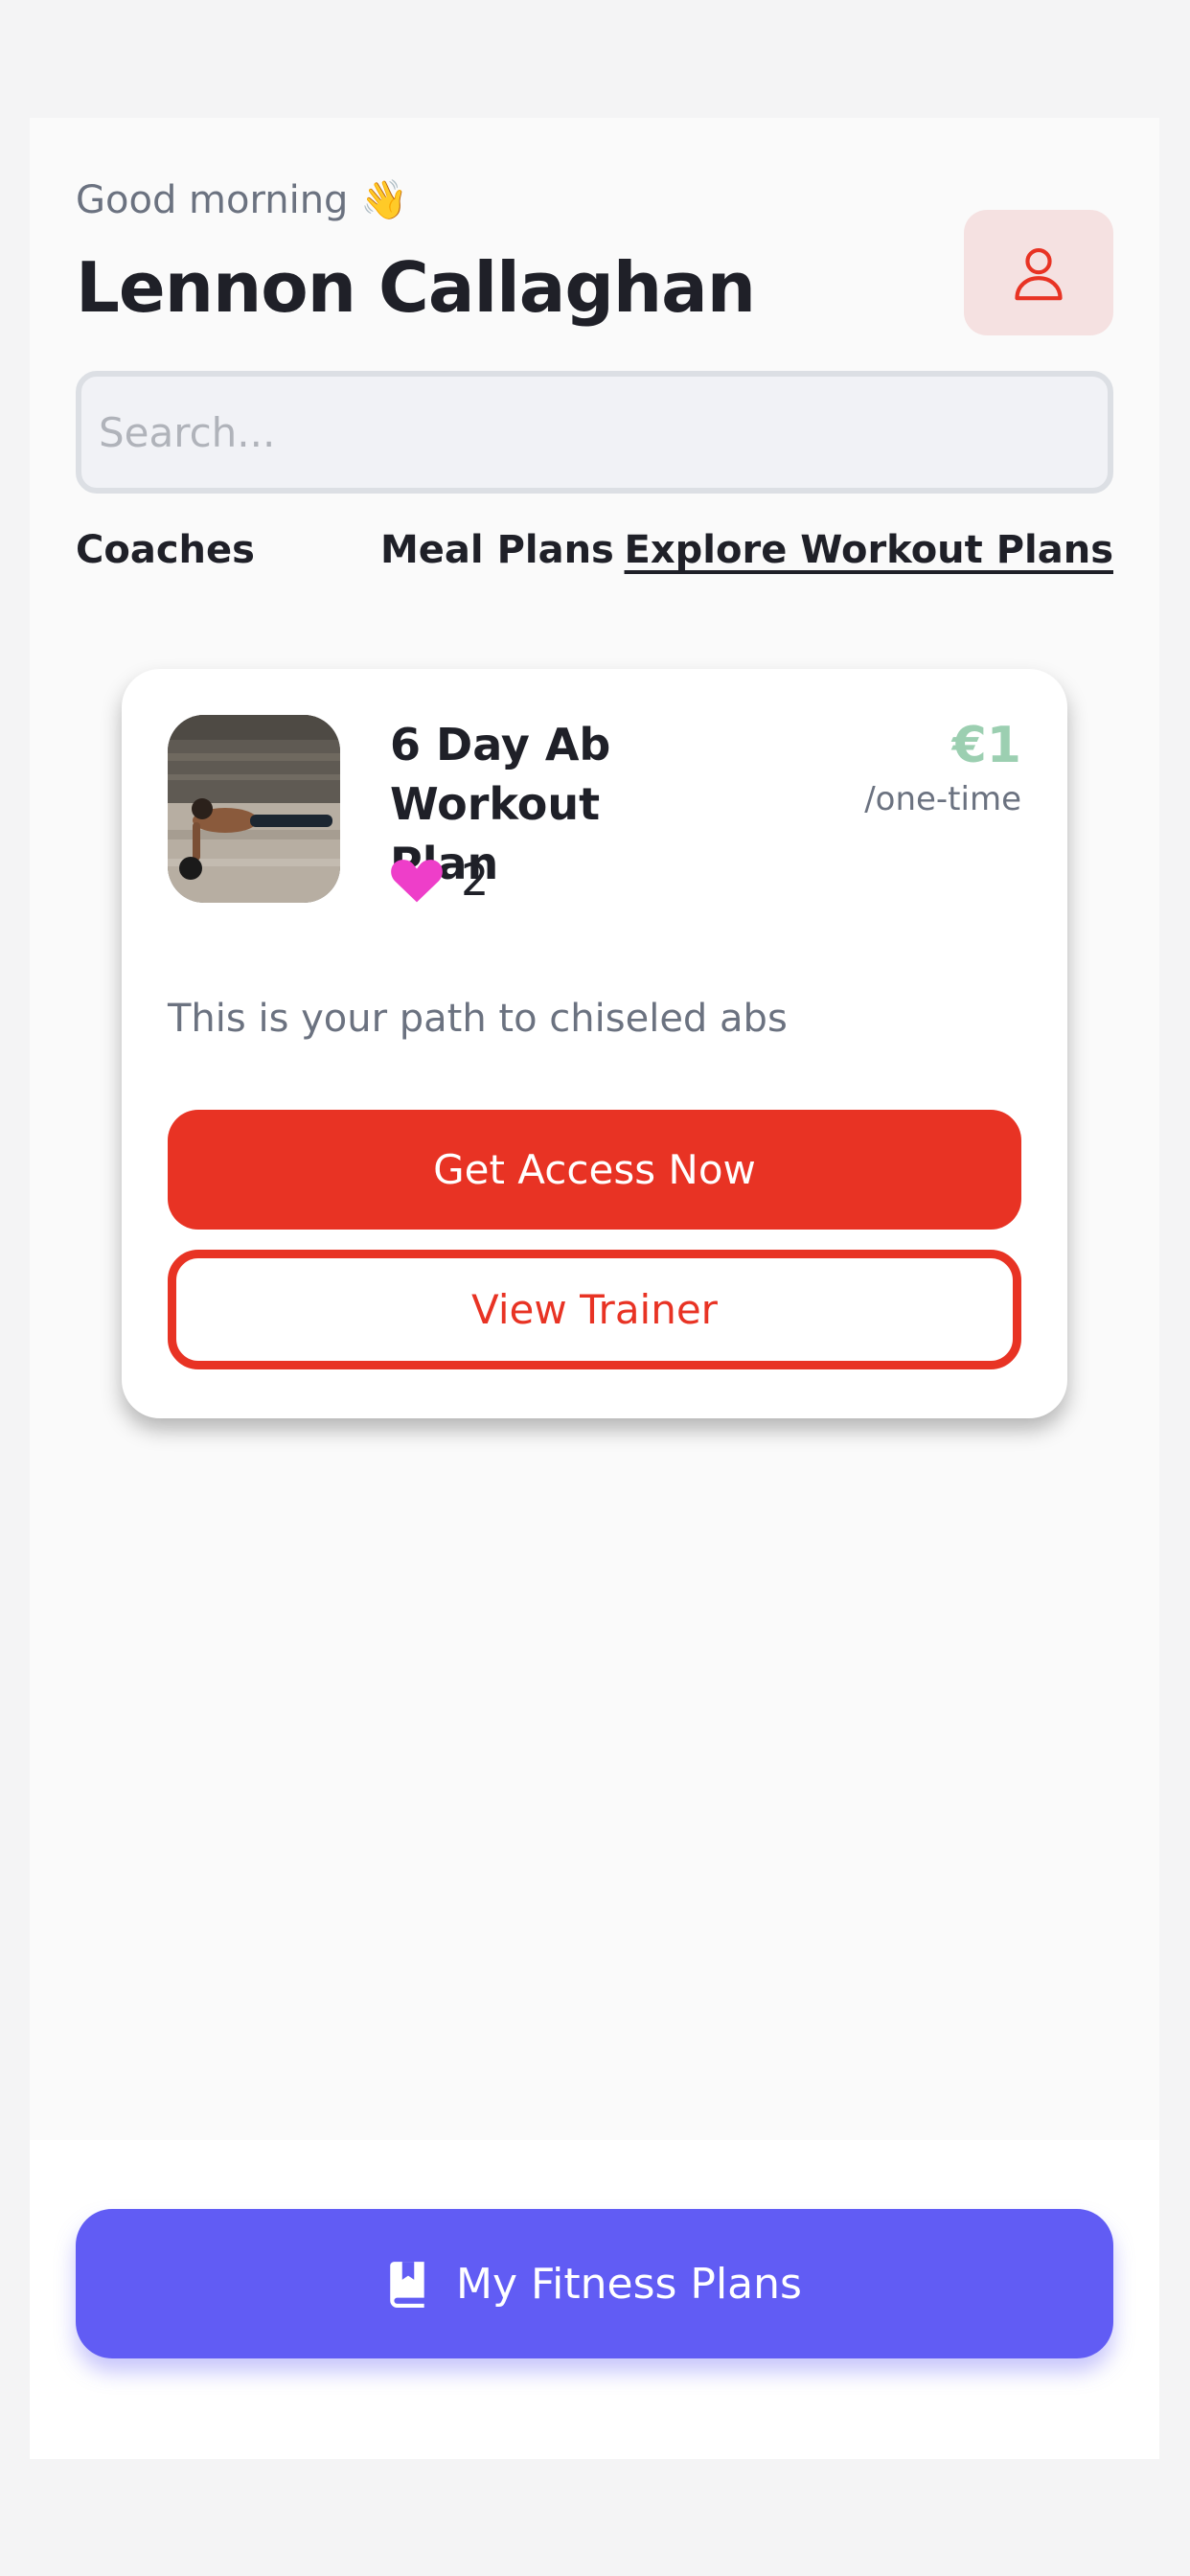 The image size is (1190, 2576). I want to click on likes: 2, so click(440, 879).